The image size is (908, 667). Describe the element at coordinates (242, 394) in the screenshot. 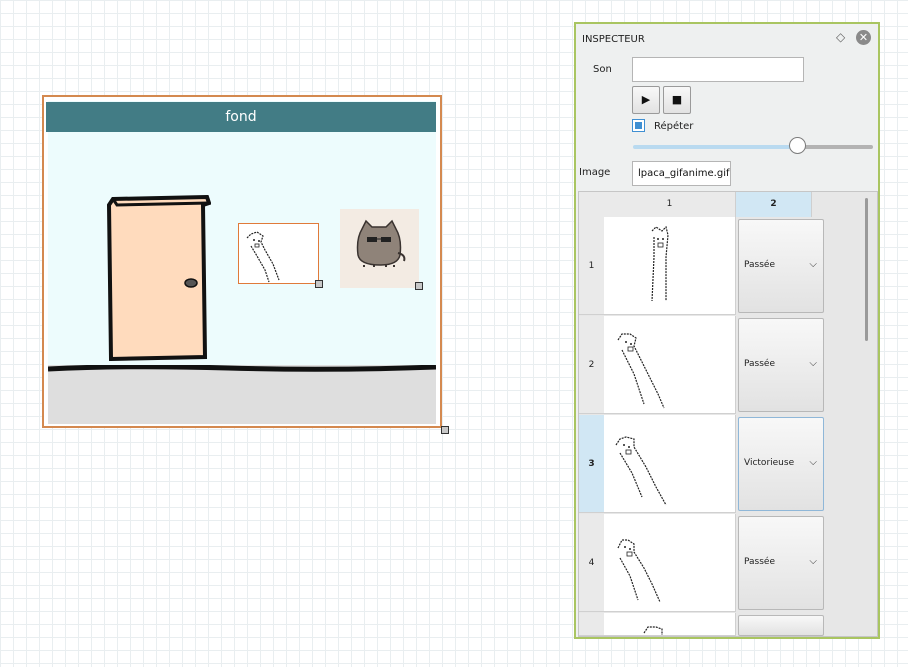

I see `scene-floor` at that location.